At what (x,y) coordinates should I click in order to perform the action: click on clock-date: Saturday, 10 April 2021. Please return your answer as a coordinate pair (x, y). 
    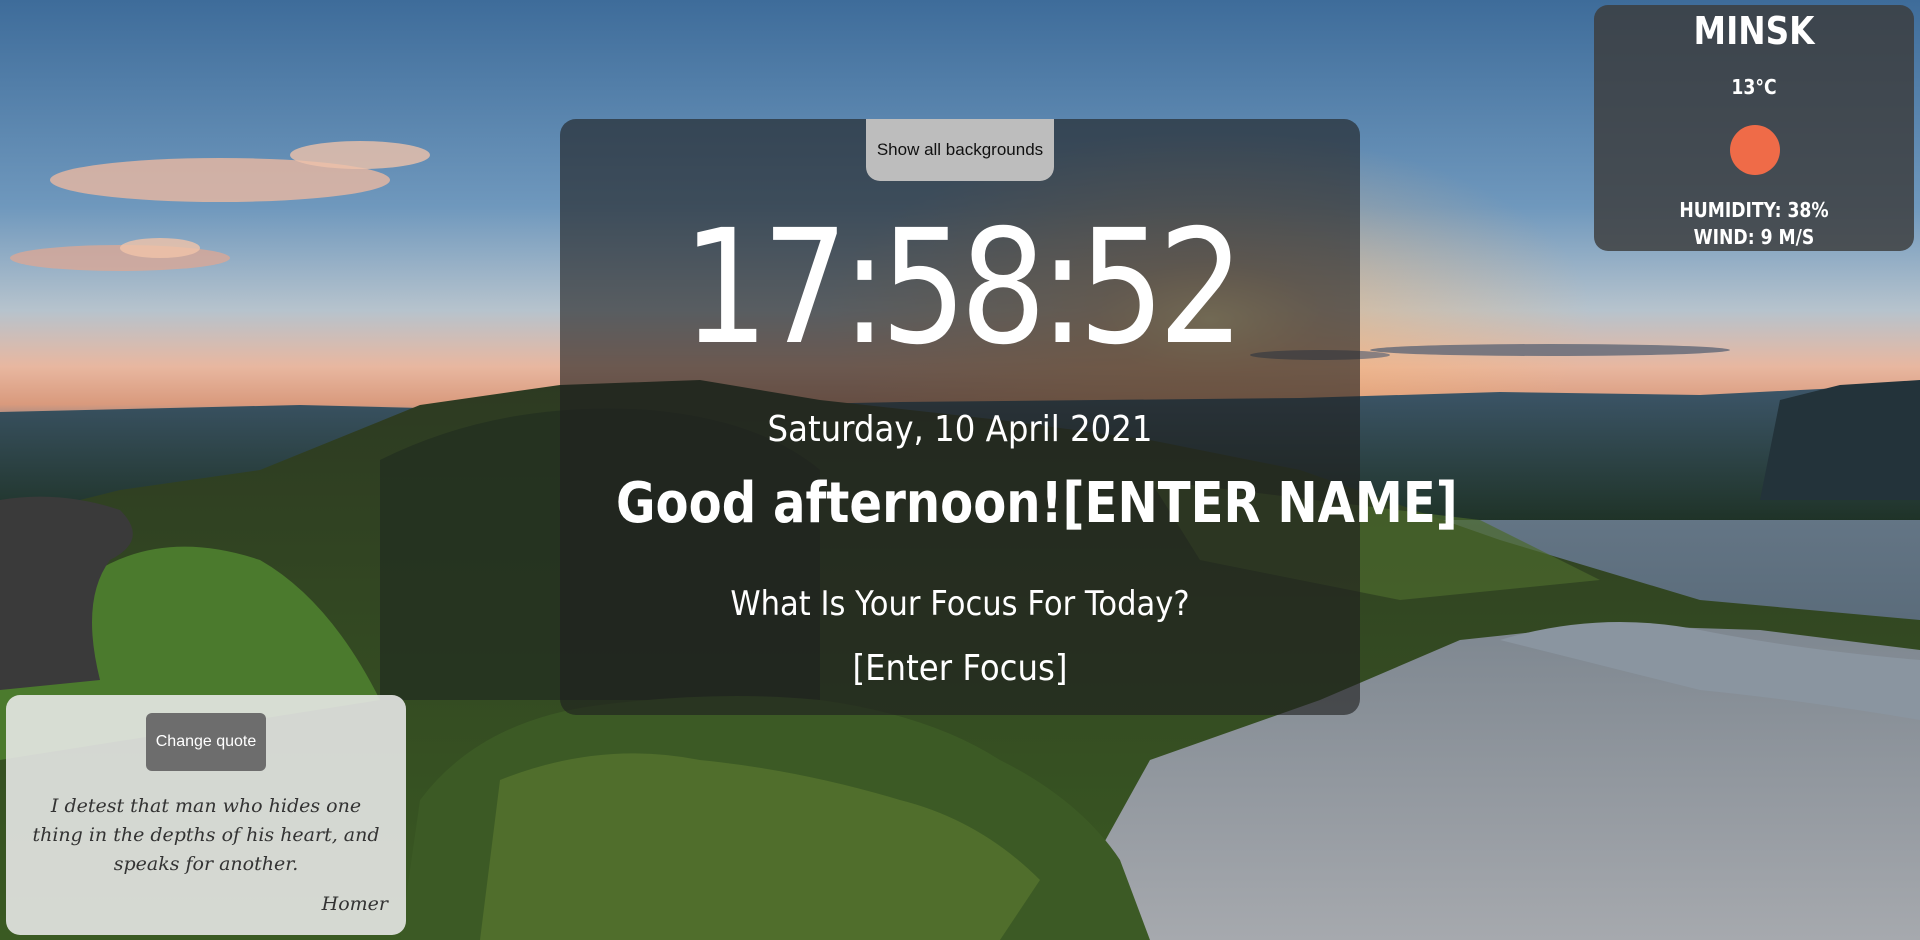
    Looking at the image, I should click on (960, 429).